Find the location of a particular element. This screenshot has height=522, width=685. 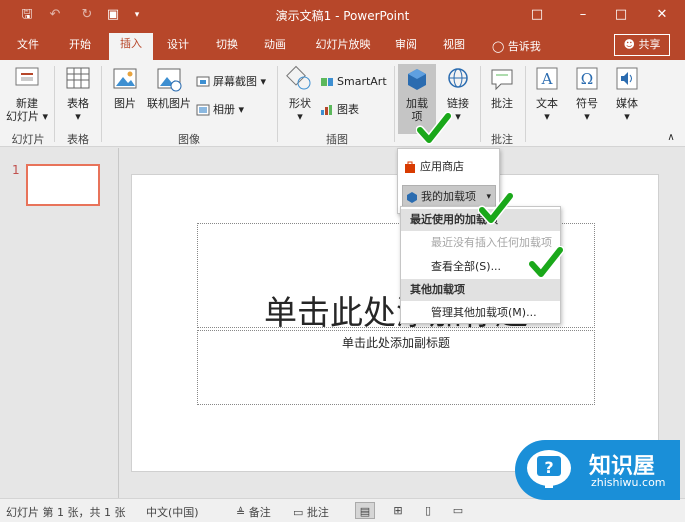

notes-toggle: ≜ 备注 is located at coordinates (253, 512).